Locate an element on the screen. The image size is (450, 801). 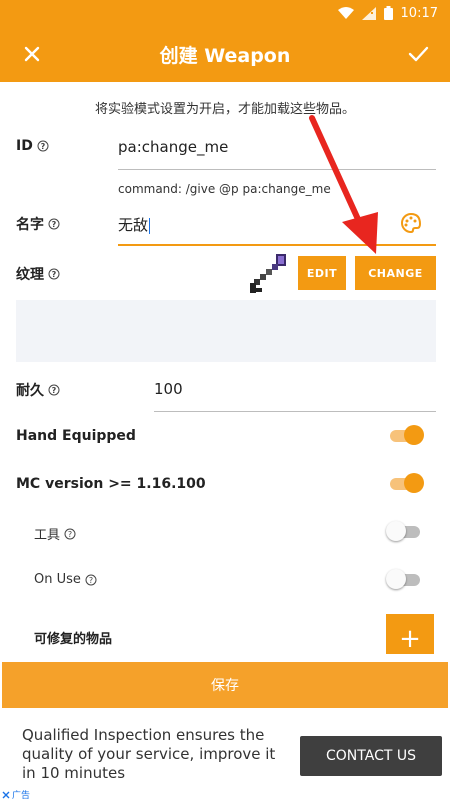
battery-icon is located at coordinates (388, 13).